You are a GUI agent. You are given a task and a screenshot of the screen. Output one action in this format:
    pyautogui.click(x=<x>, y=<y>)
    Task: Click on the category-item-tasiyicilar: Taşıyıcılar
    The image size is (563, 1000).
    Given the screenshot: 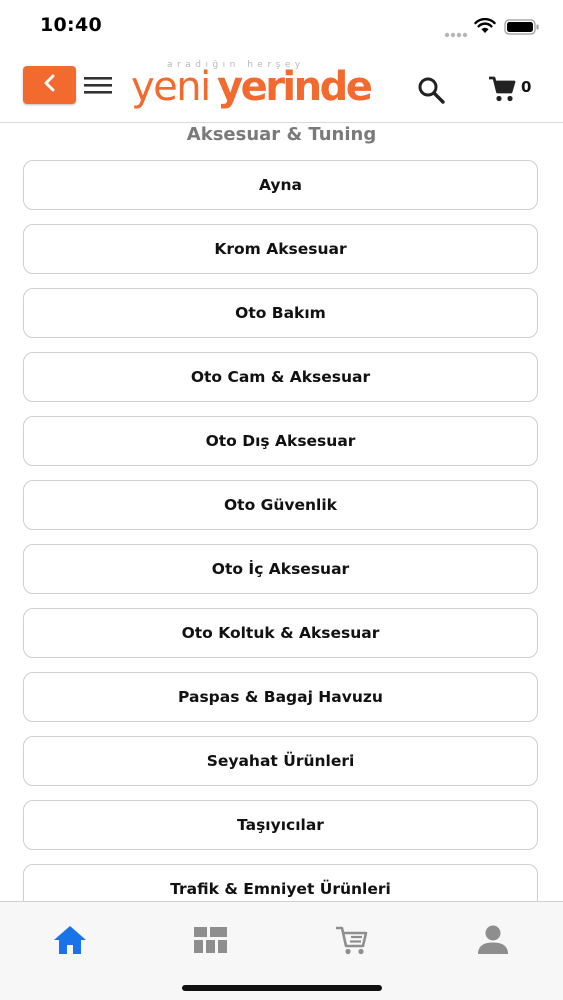 What is the action you would take?
    pyautogui.click(x=280, y=825)
    